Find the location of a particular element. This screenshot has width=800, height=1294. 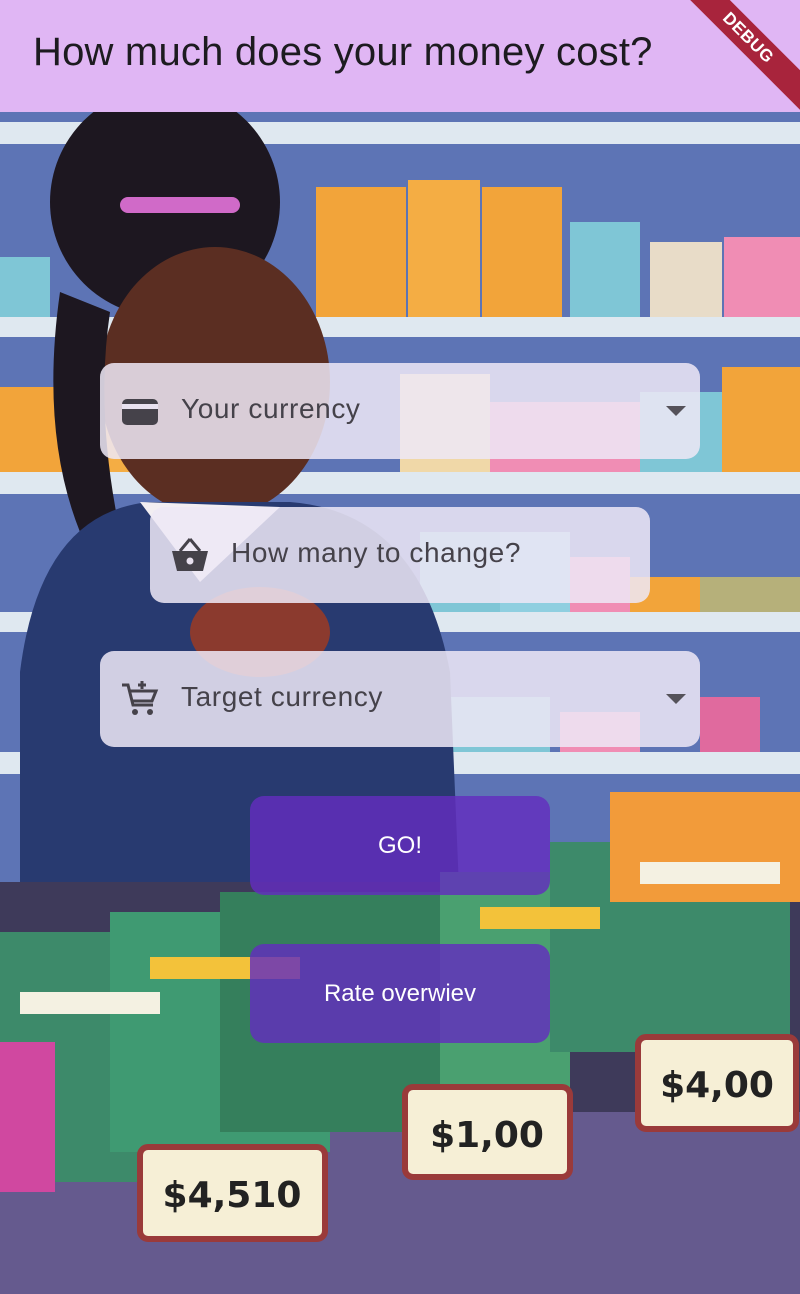

add-cart-icon is located at coordinates (140, 698).